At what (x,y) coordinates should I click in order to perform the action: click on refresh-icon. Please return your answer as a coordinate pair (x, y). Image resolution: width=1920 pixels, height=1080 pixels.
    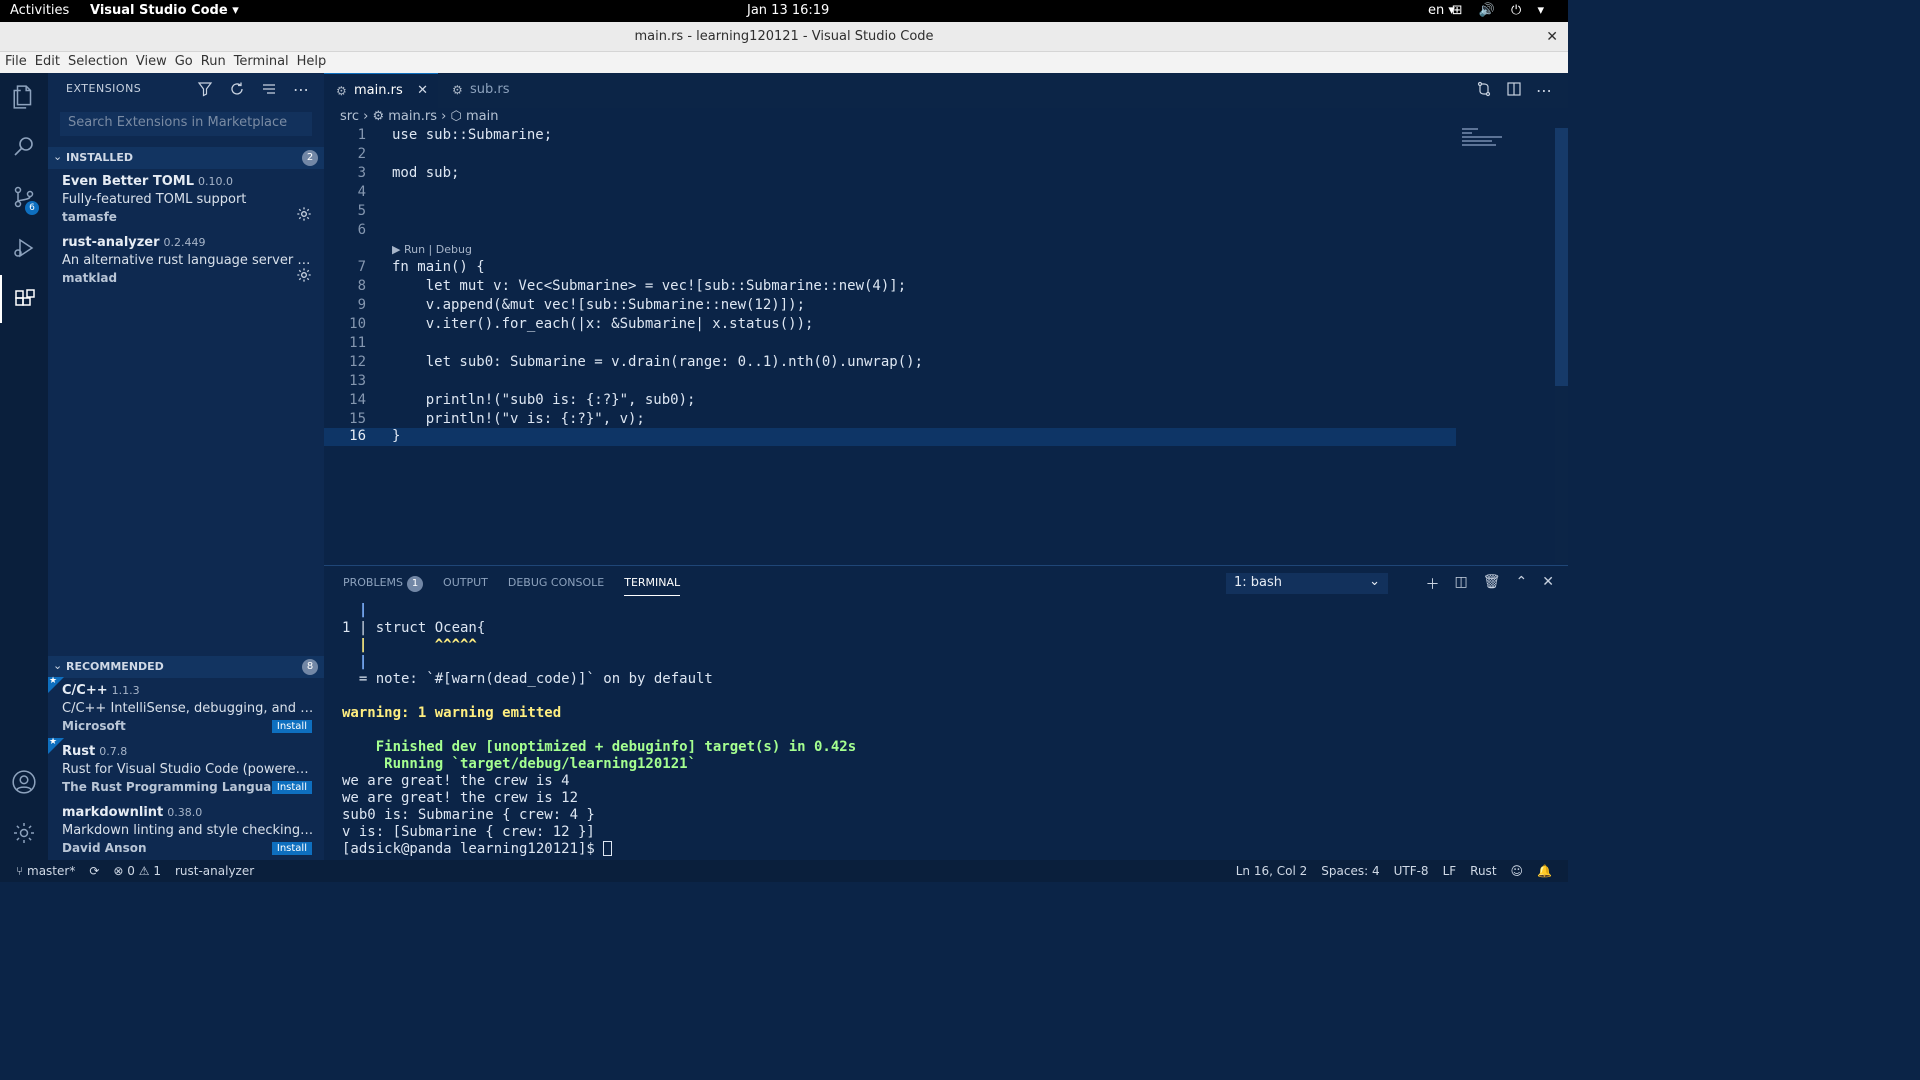
    Looking at the image, I should click on (237, 89).